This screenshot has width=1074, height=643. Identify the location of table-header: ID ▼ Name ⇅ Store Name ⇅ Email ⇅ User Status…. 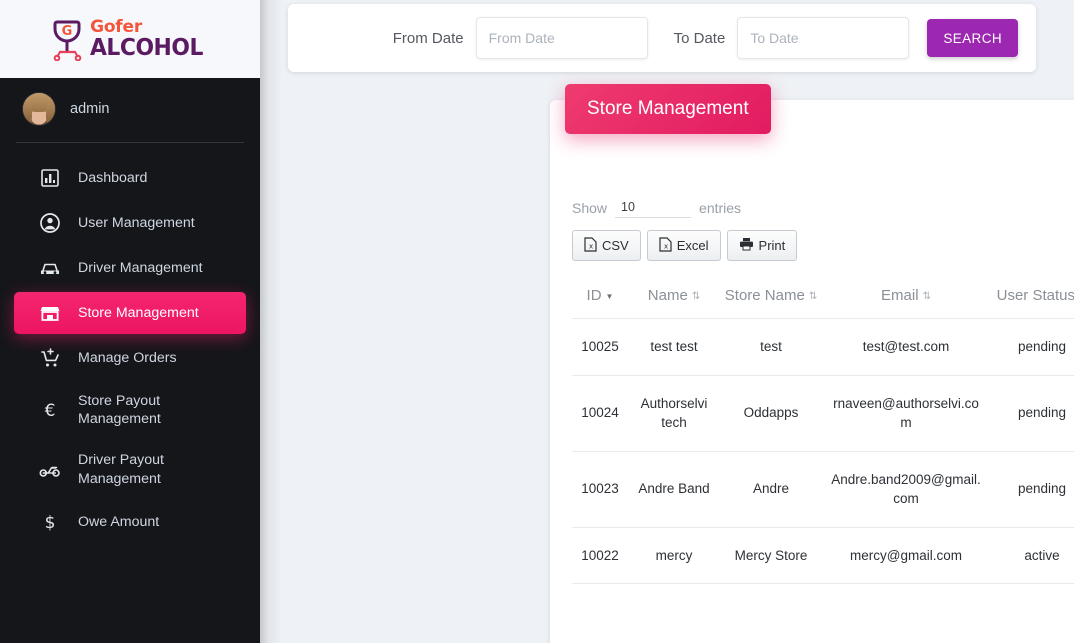
(823, 300).